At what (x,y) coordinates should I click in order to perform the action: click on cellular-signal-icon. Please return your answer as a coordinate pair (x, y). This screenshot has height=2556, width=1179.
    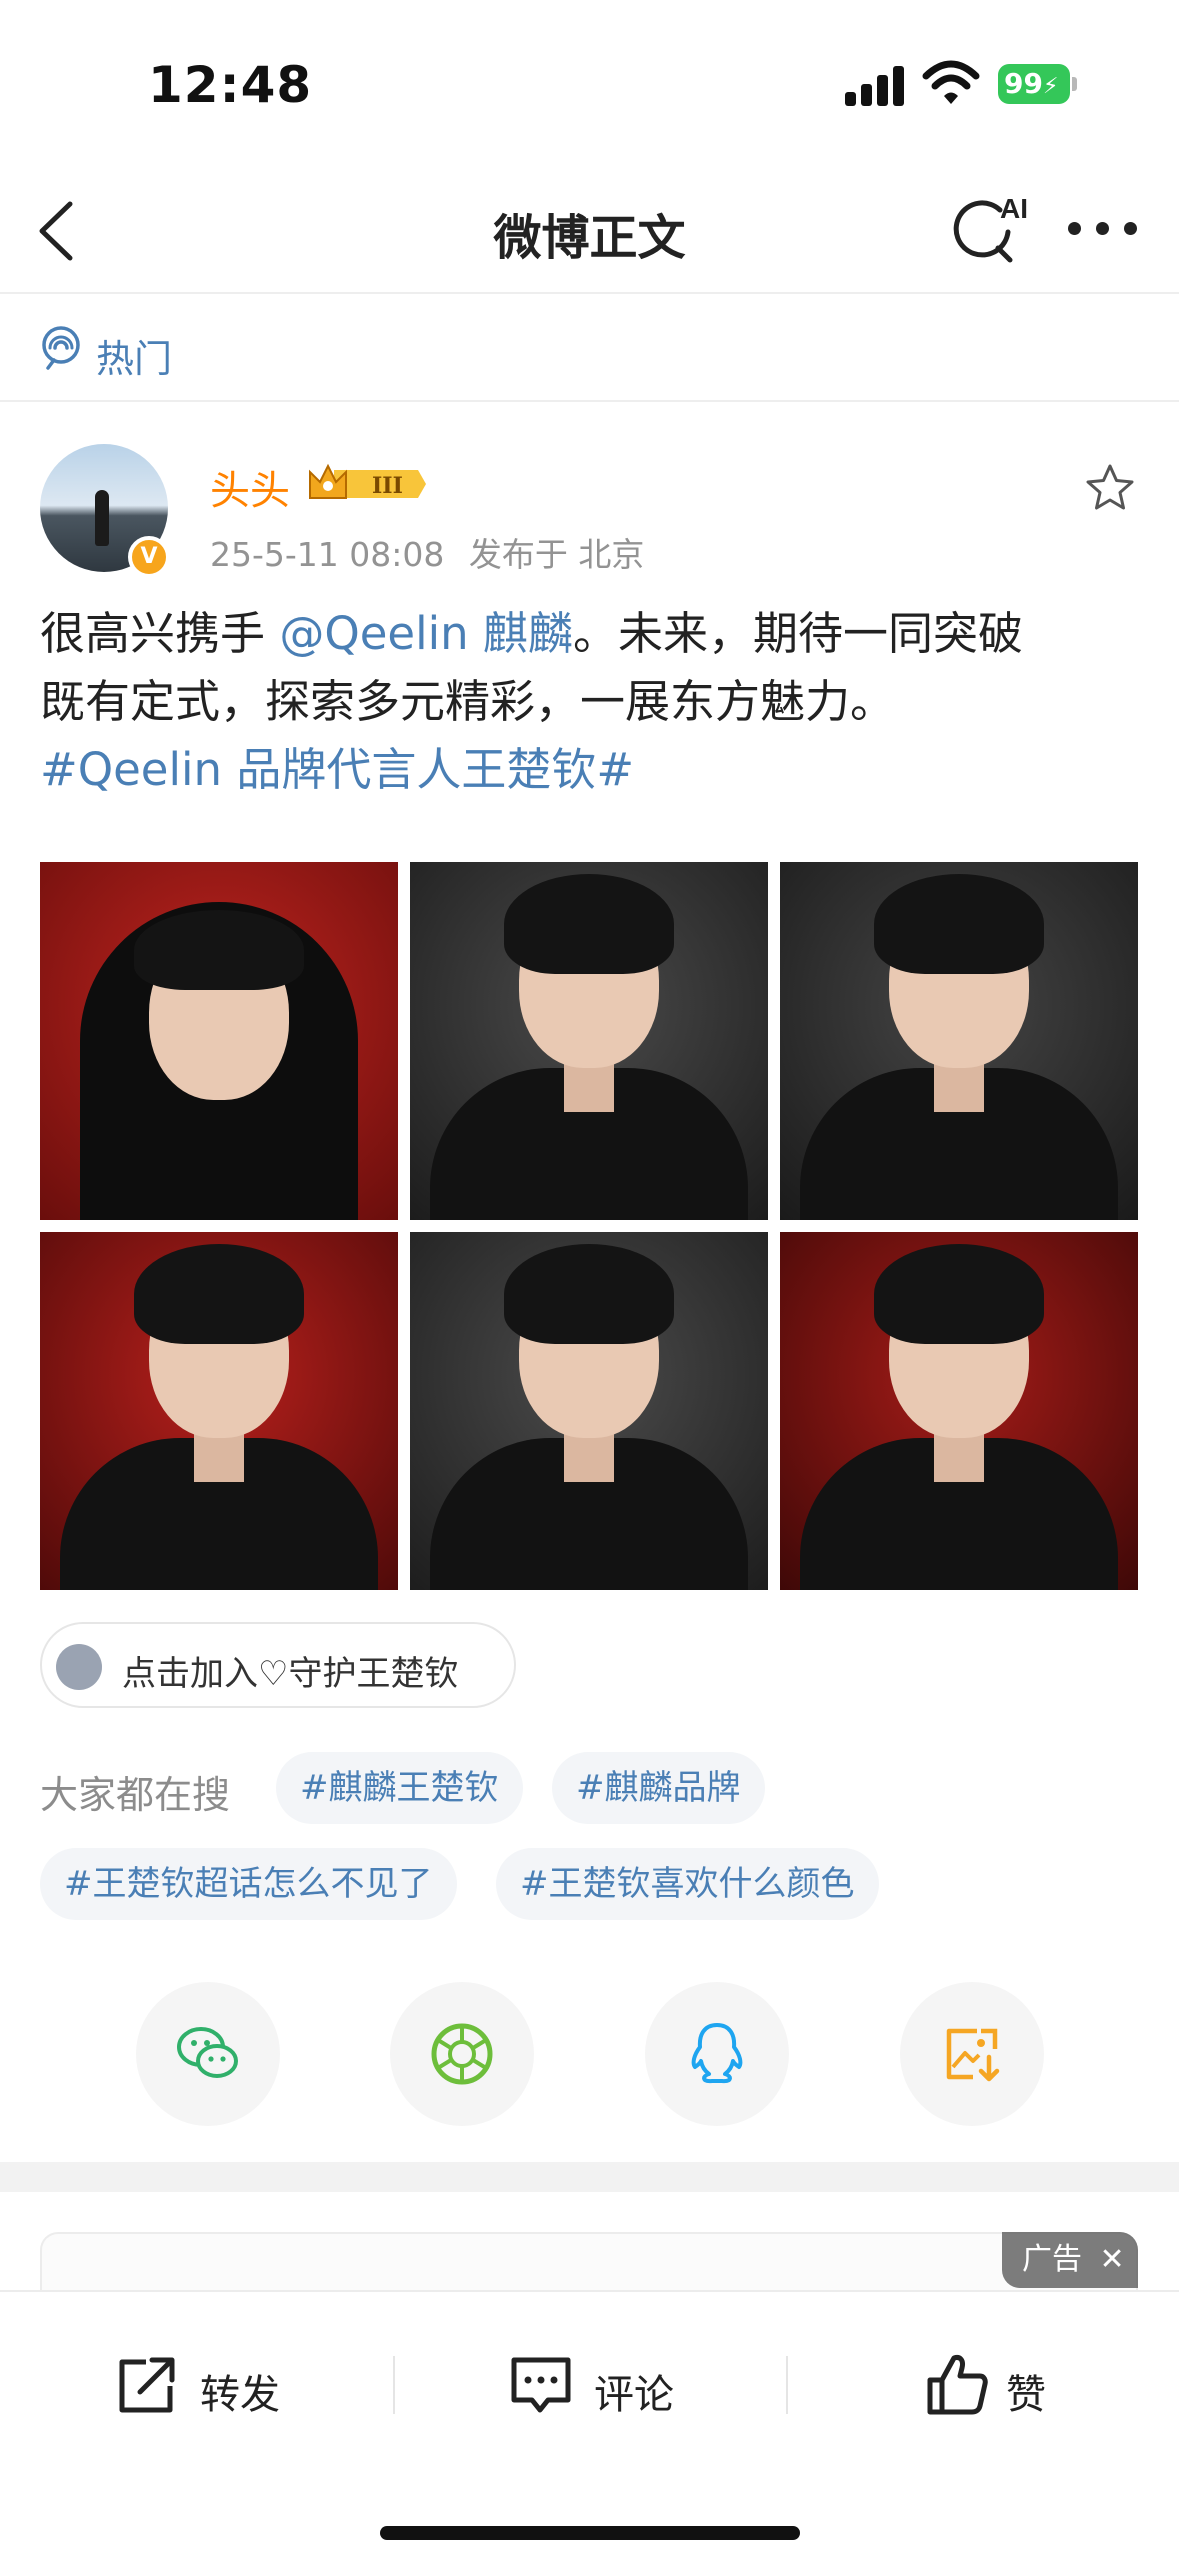
    Looking at the image, I should click on (875, 85).